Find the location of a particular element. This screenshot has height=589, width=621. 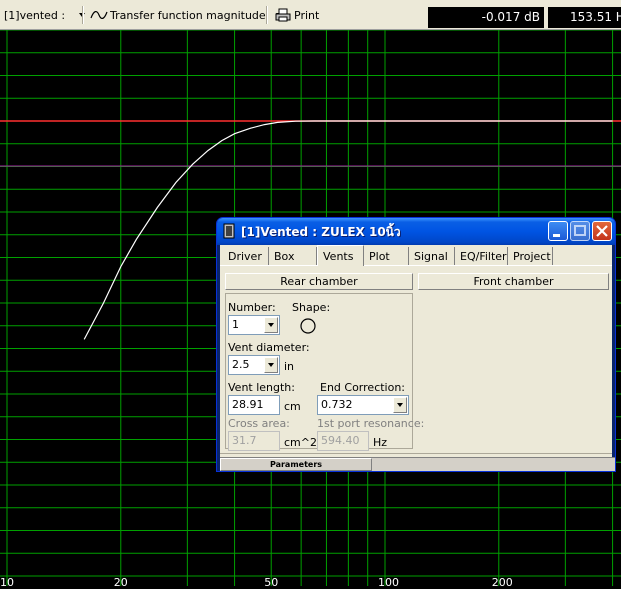

x-tick-label: 200 is located at coordinates (502, 582).